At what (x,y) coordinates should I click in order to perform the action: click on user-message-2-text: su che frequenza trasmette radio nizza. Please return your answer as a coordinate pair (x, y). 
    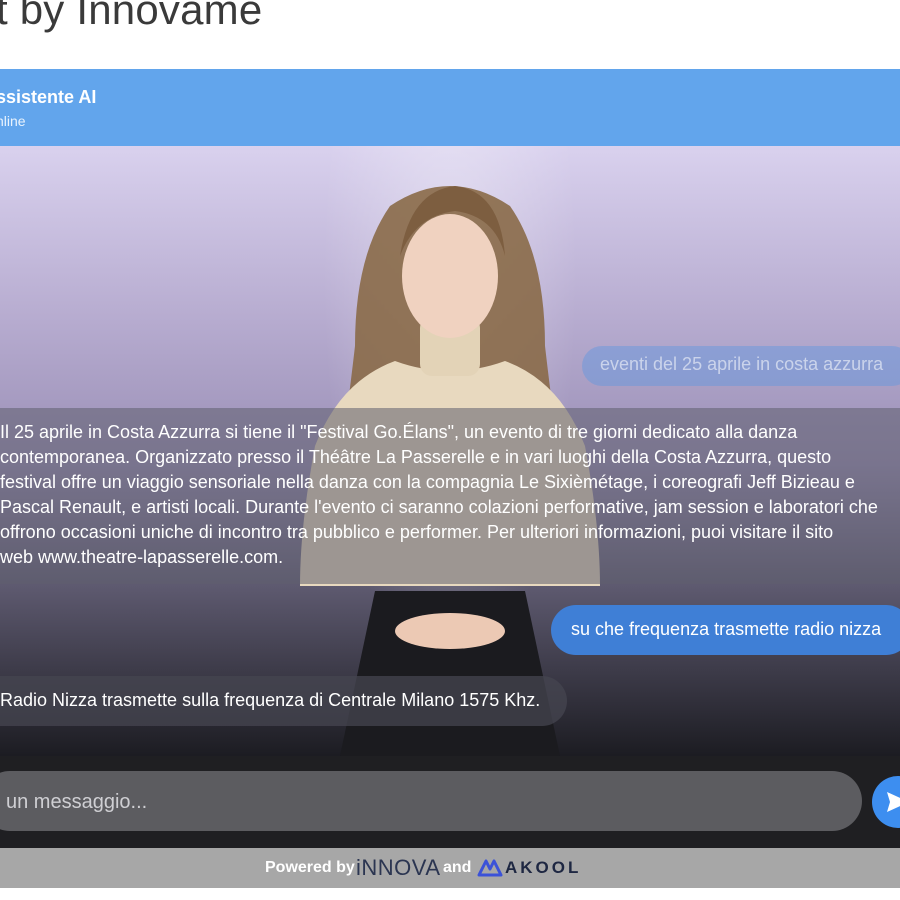
    Looking at the image, I should click on (726, 629).